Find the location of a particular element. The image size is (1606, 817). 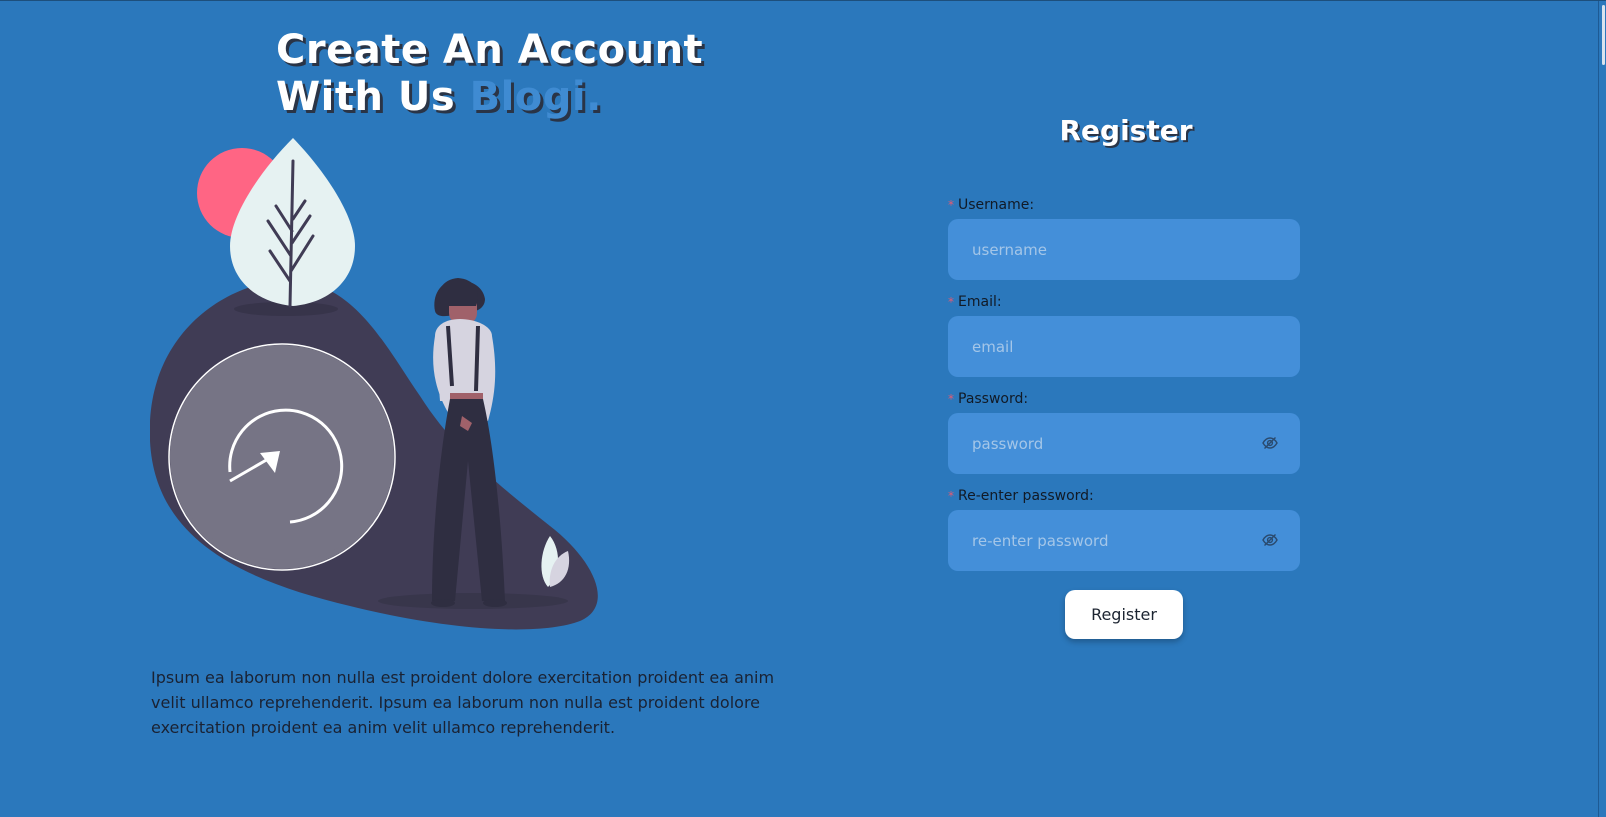

register-button: Register is located at coordinates (1124, 614).